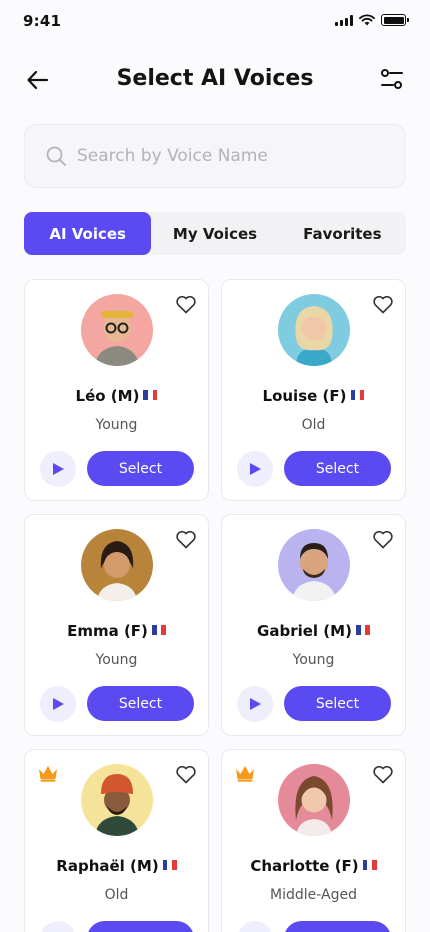 The height and width of the screenshot is (932, 430). What do you see at coordinates (116, 630) in the screenshot?
I see `voice-name: Emma (F)` at bounding box center [116, 630].